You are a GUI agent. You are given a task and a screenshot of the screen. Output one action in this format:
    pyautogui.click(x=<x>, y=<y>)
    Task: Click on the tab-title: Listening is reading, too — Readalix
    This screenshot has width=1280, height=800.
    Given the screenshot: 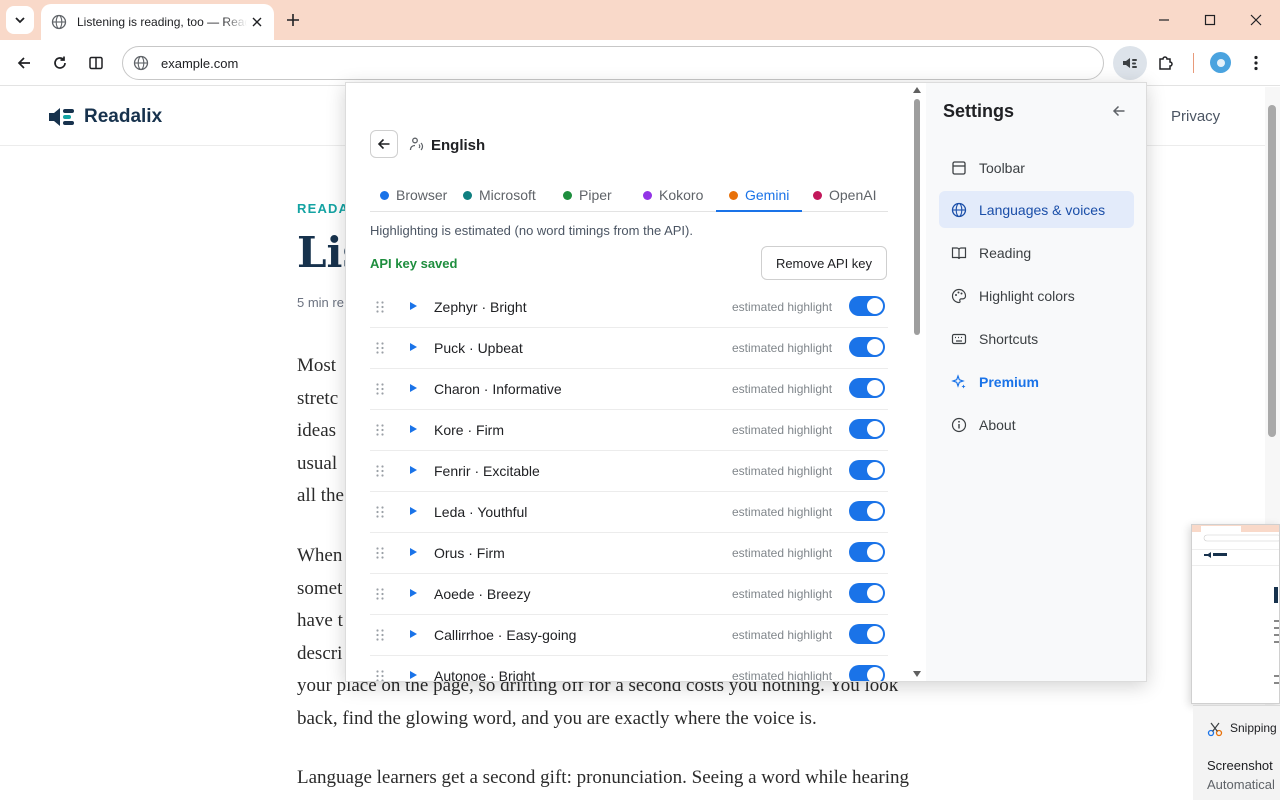 What is the action you would take?
    pyautogui.click(x=162, y=22)
    